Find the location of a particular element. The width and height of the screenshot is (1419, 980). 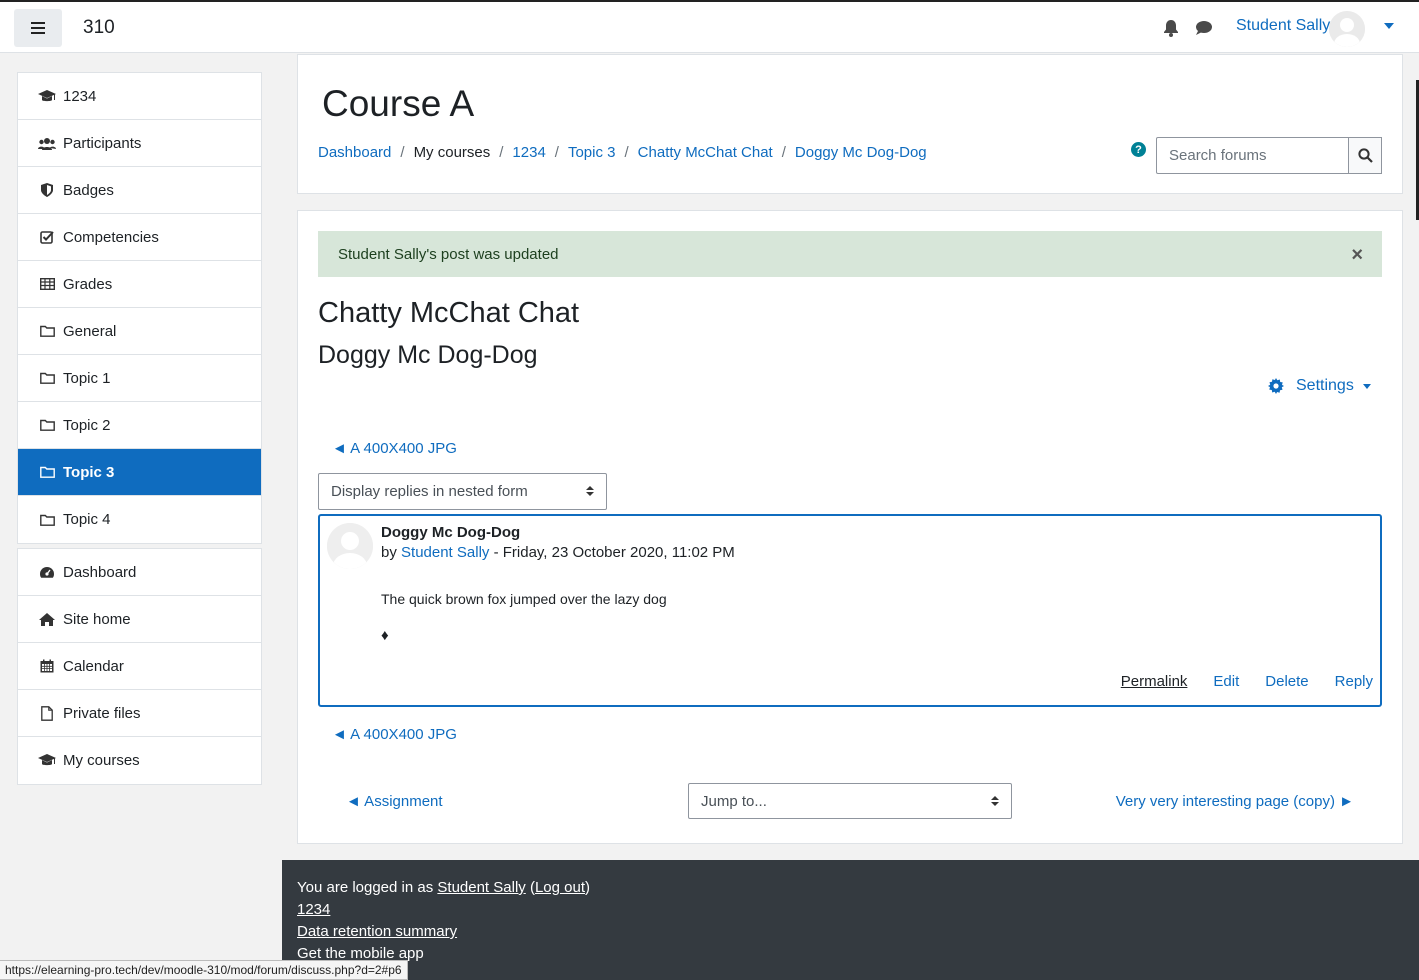

nav-item-my-courses: My courses is located at coordinates (139, 760).